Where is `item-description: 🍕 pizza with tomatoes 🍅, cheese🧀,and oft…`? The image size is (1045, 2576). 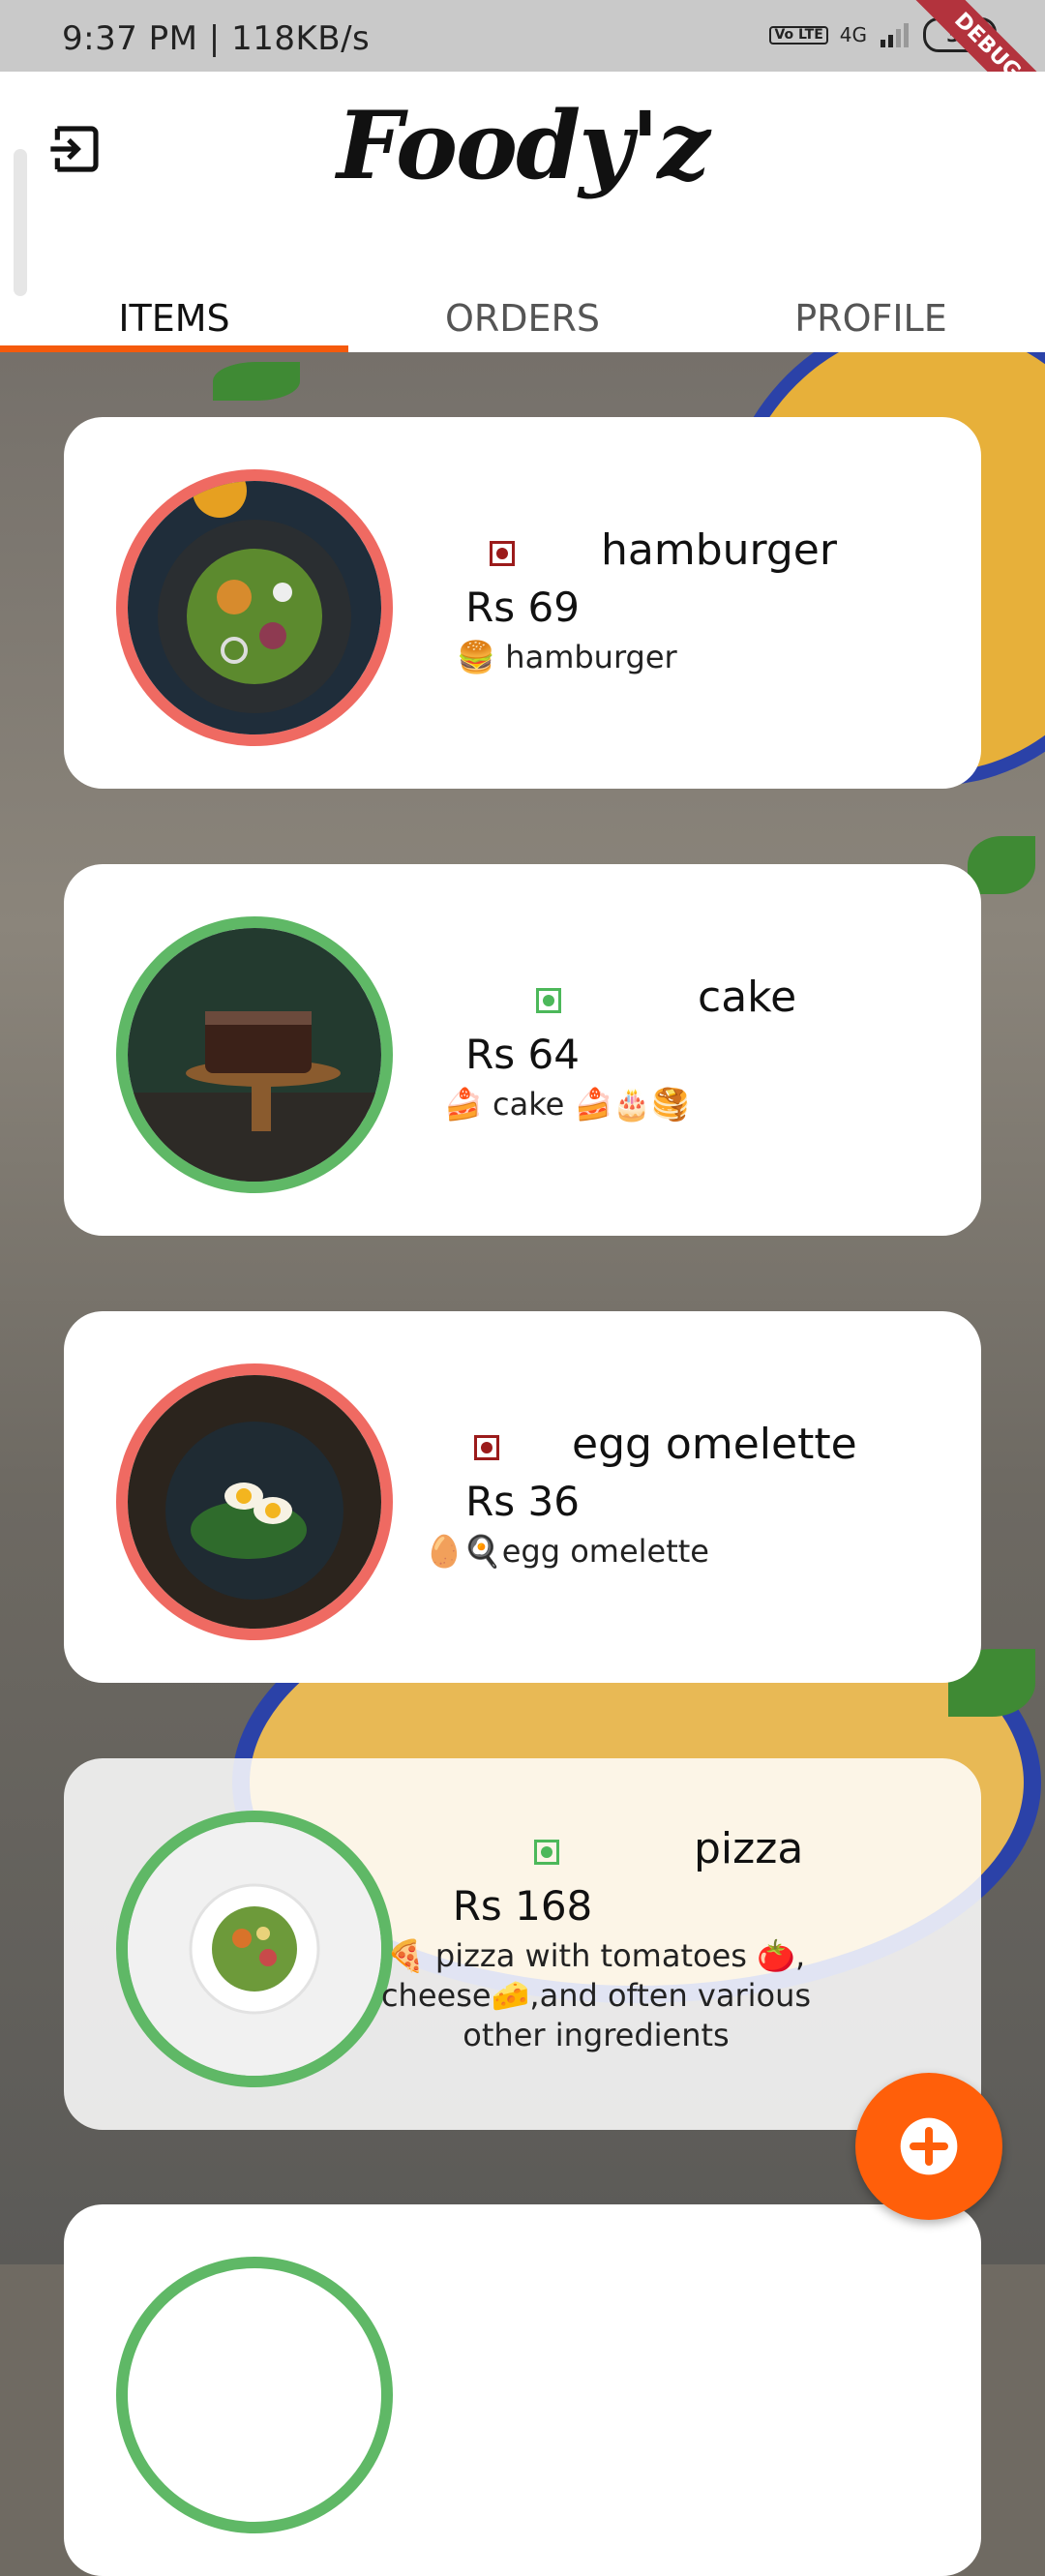
item-description: 🍕 pizza with tomatoes 🍅, cheese🧀,and oft… is located at coordinates (596, 1995).